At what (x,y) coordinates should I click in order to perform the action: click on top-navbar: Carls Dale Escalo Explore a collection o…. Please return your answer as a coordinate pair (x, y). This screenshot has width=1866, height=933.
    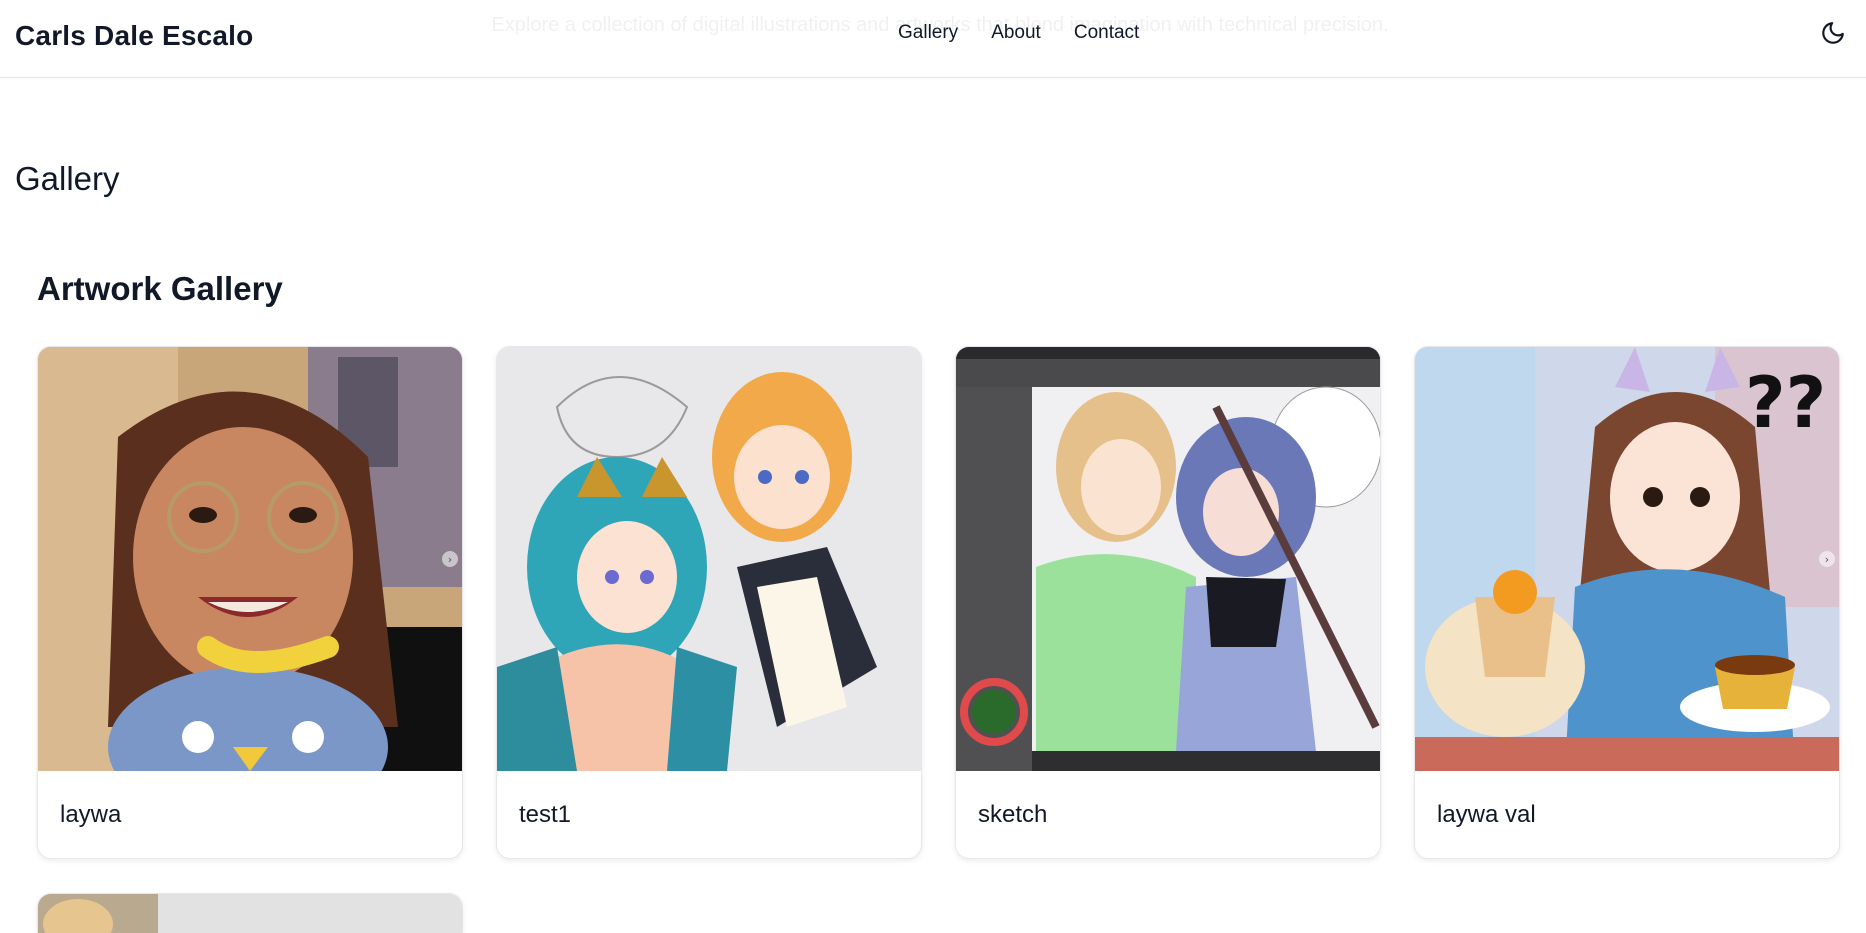
    Looking at the image, I should click on (933, 39).